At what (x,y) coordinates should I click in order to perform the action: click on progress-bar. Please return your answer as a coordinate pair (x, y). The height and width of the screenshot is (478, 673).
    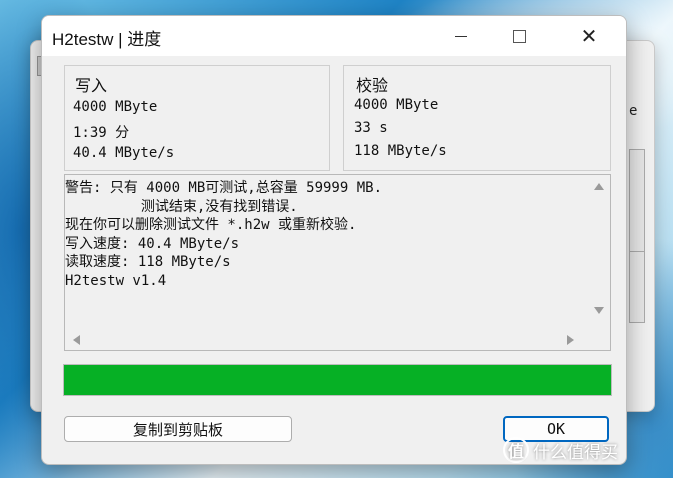
    Looking at the image, I should click on (337, 380).